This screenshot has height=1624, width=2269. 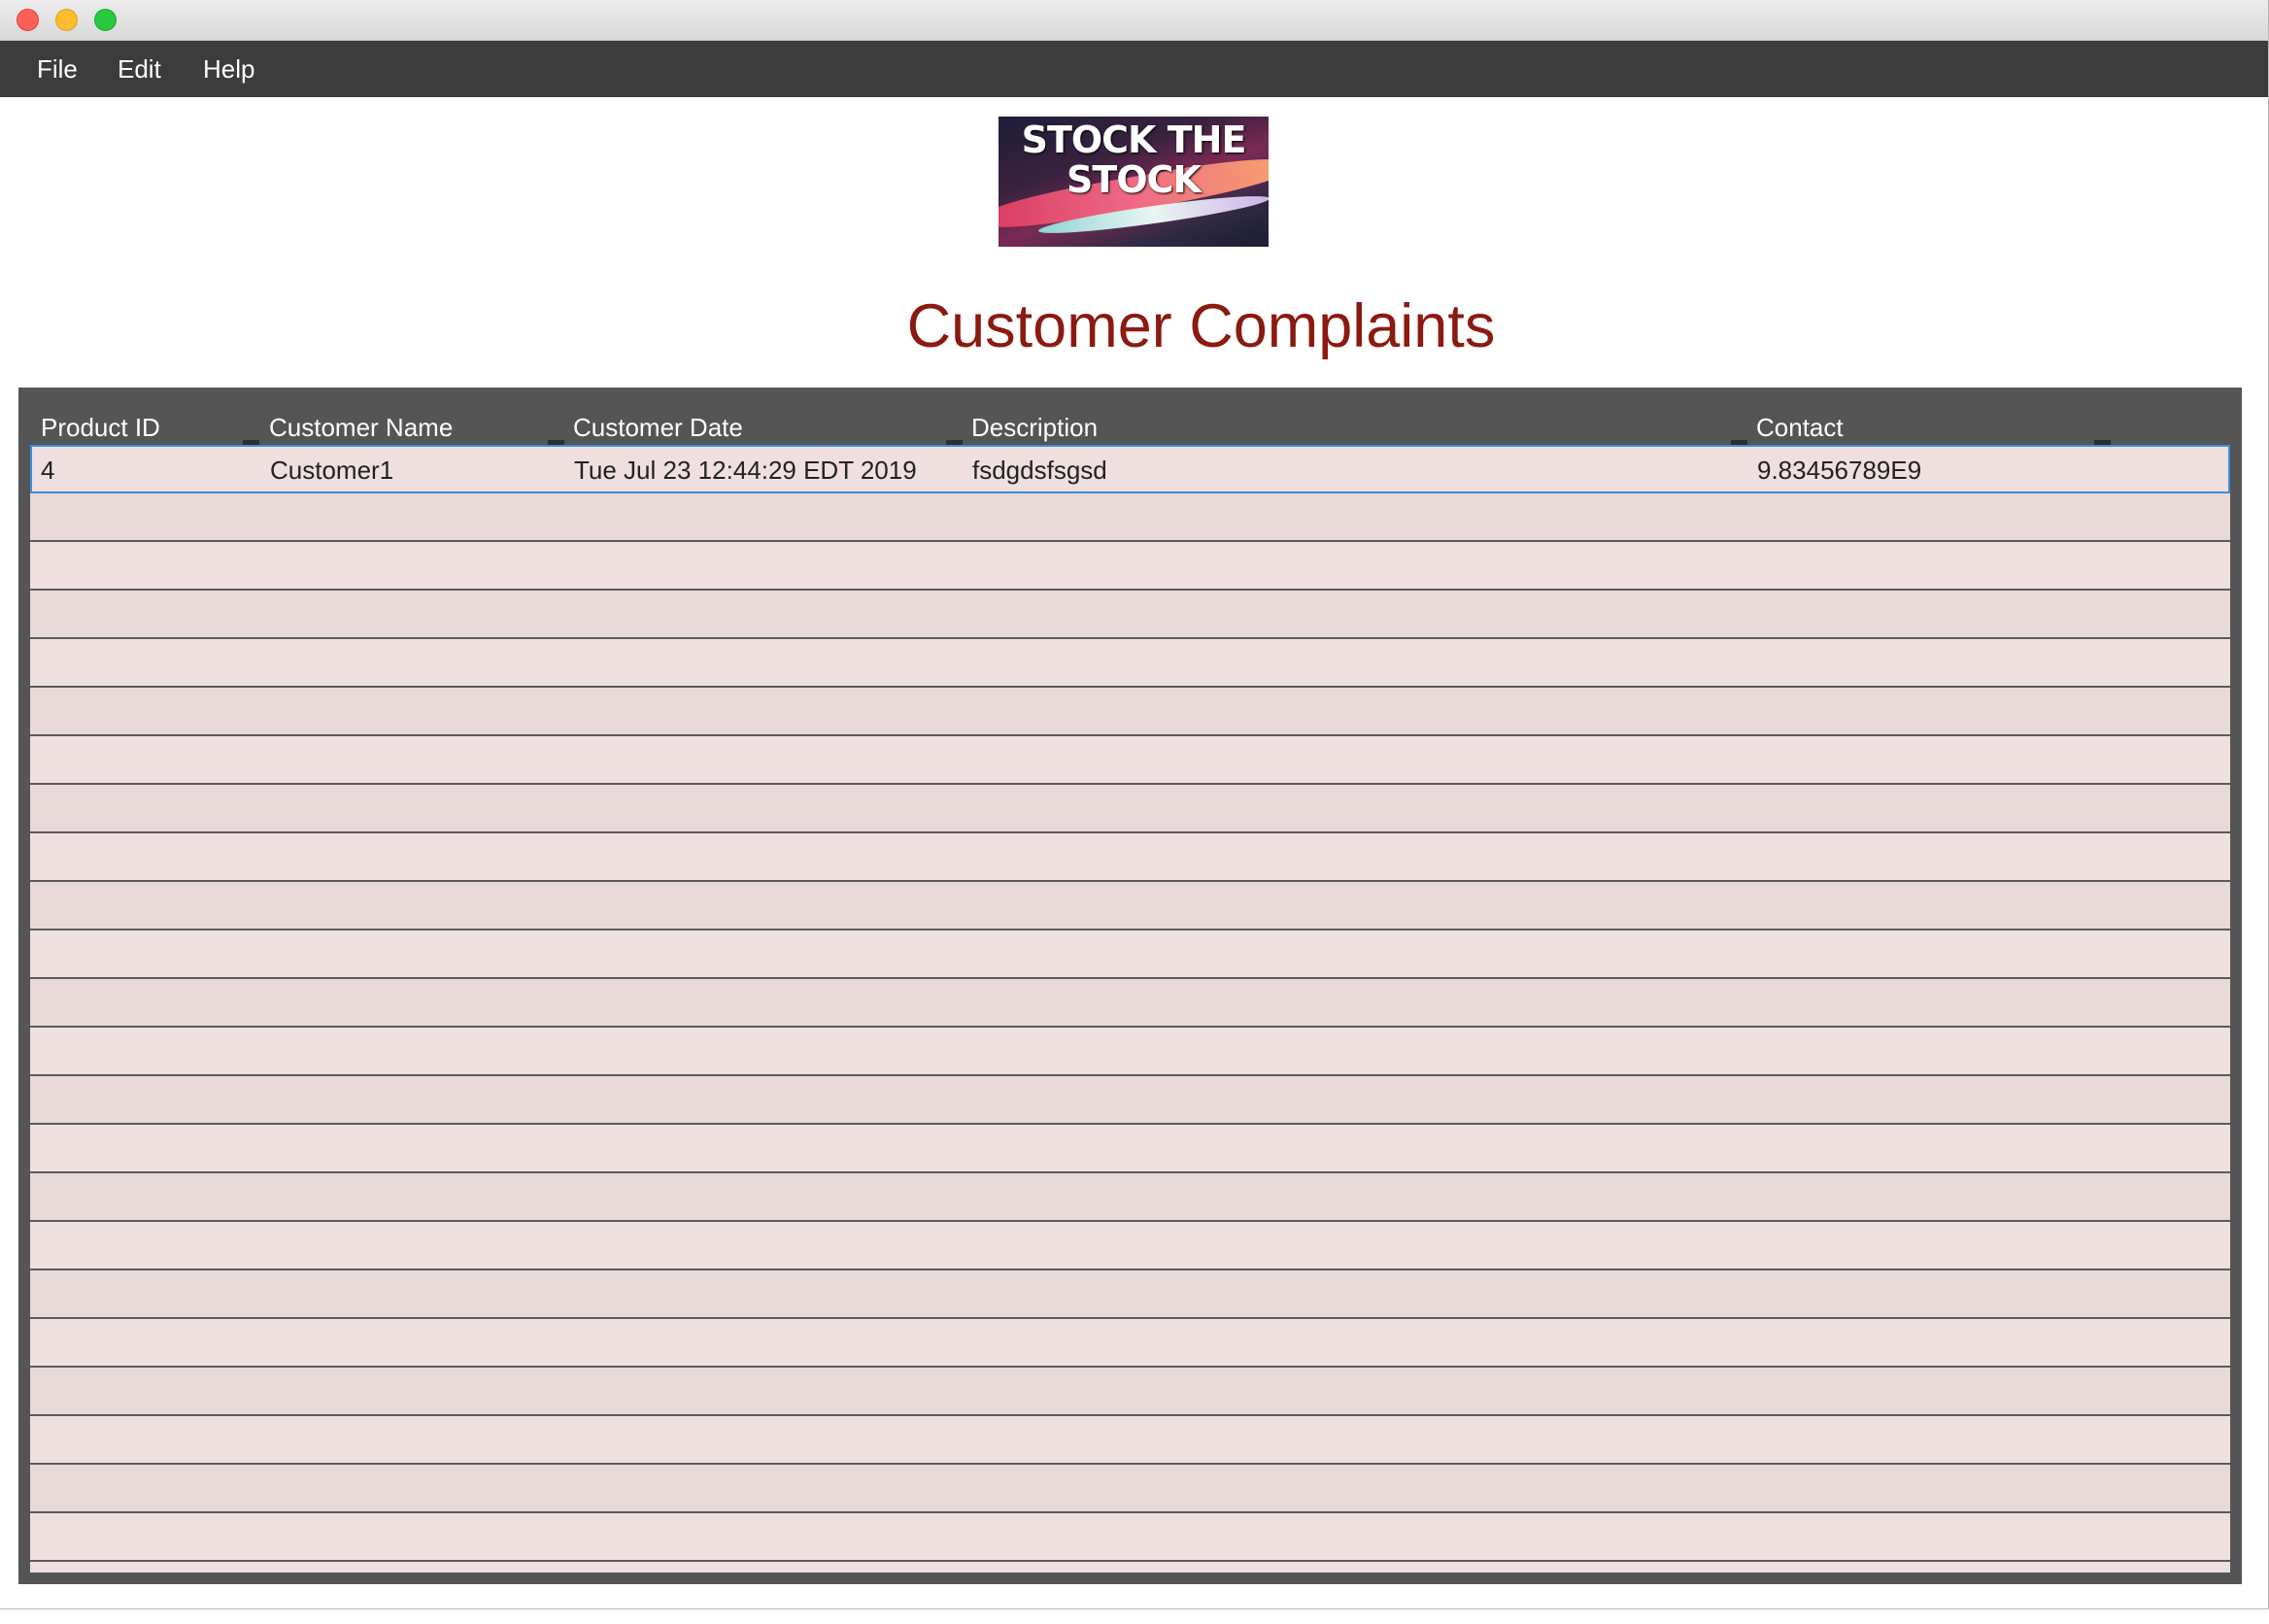 I want to click on column-header-description: Description, so click(x=1034, y=428).